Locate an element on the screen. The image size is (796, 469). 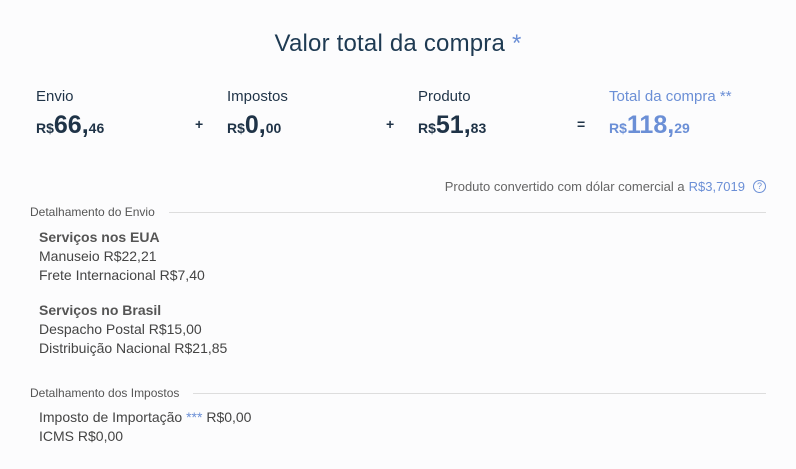
amount-int: 51, is located at coordinates (453, 125).